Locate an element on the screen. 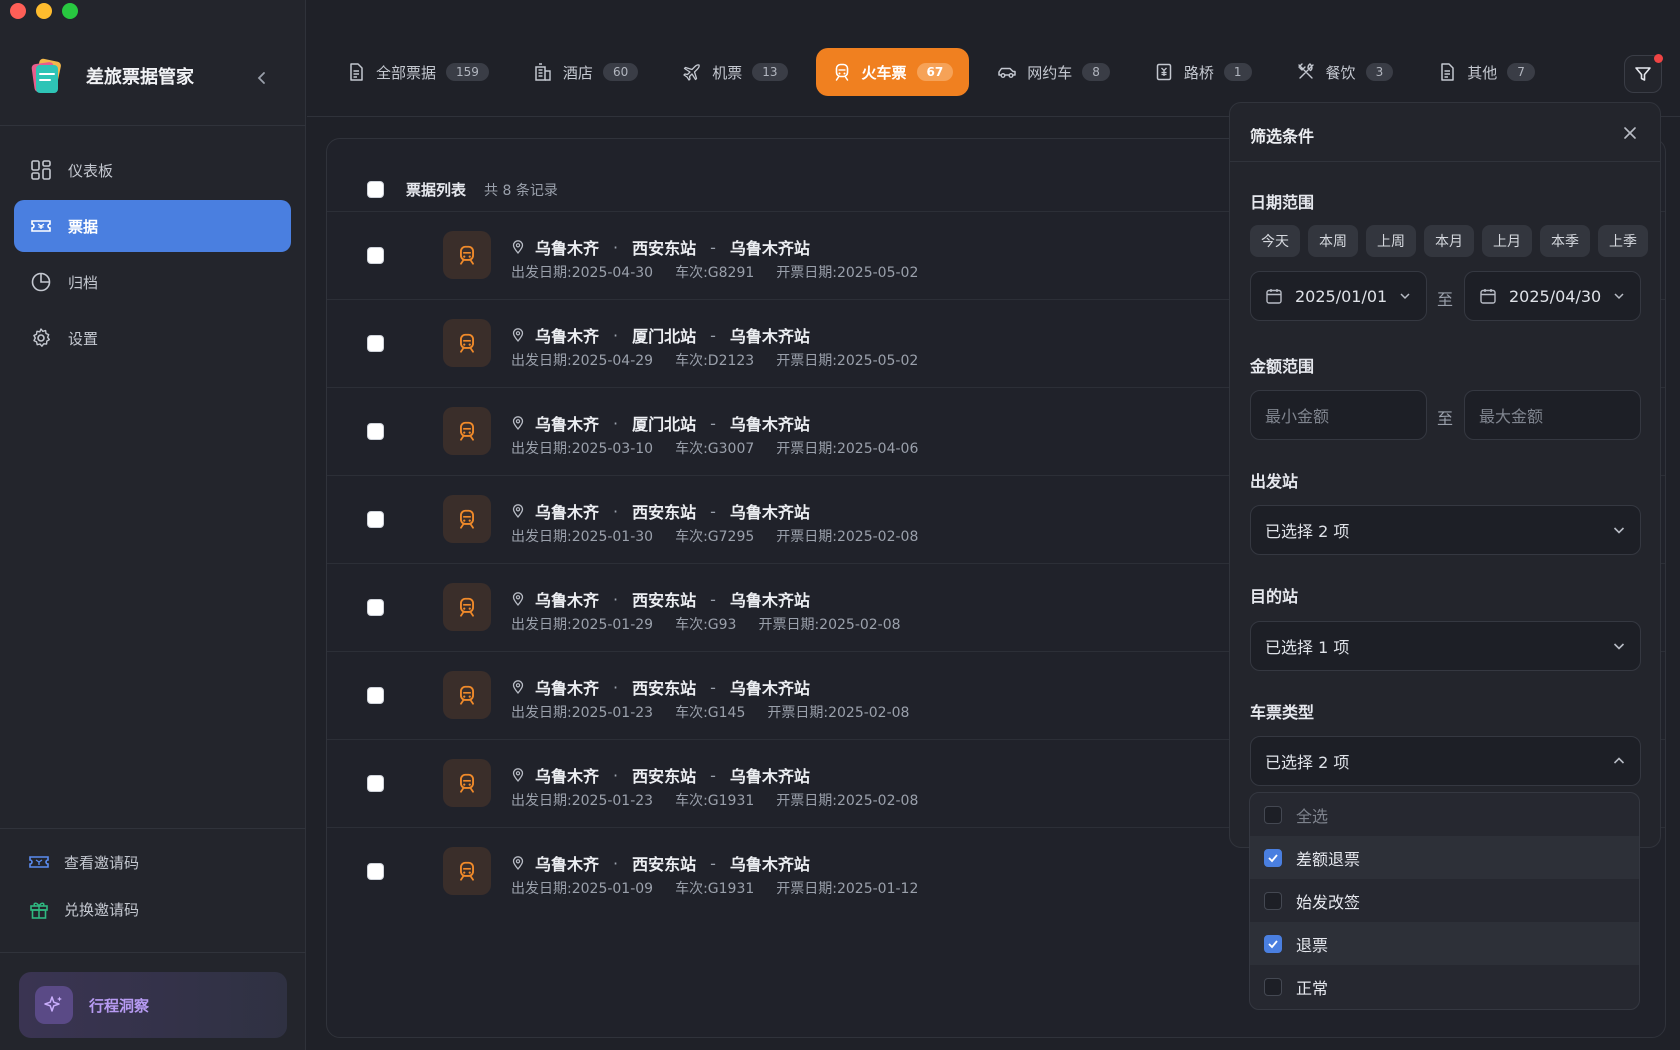  option-refund: 退票 is located at coordinates (1444, 943).